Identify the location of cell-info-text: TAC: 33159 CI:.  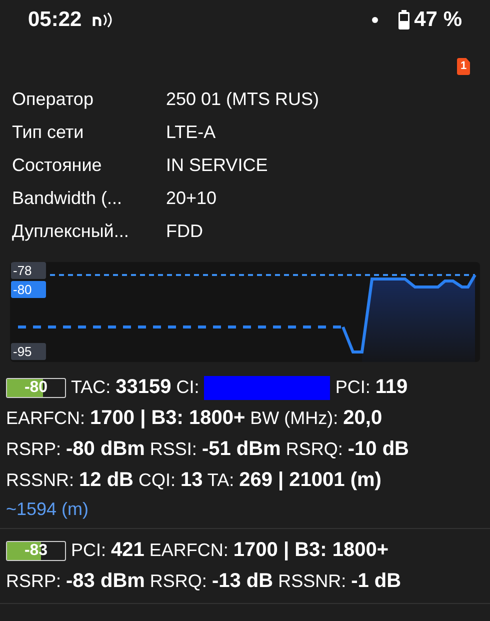
(135, 387).